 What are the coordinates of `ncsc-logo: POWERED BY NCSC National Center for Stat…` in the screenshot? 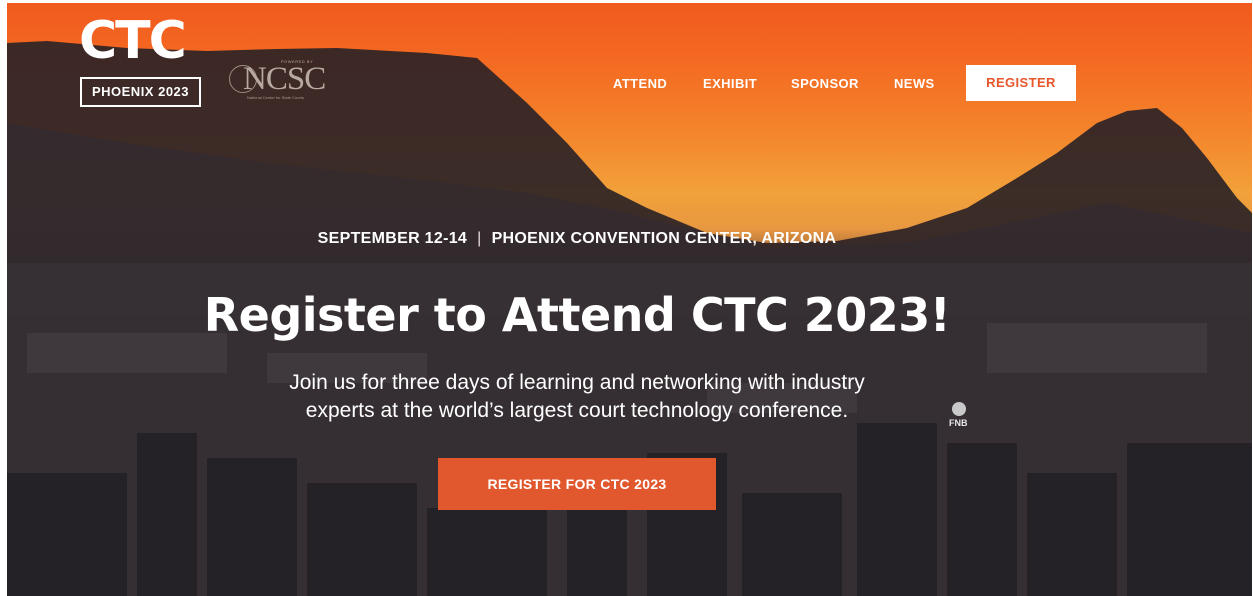 It's located at (279, 79).